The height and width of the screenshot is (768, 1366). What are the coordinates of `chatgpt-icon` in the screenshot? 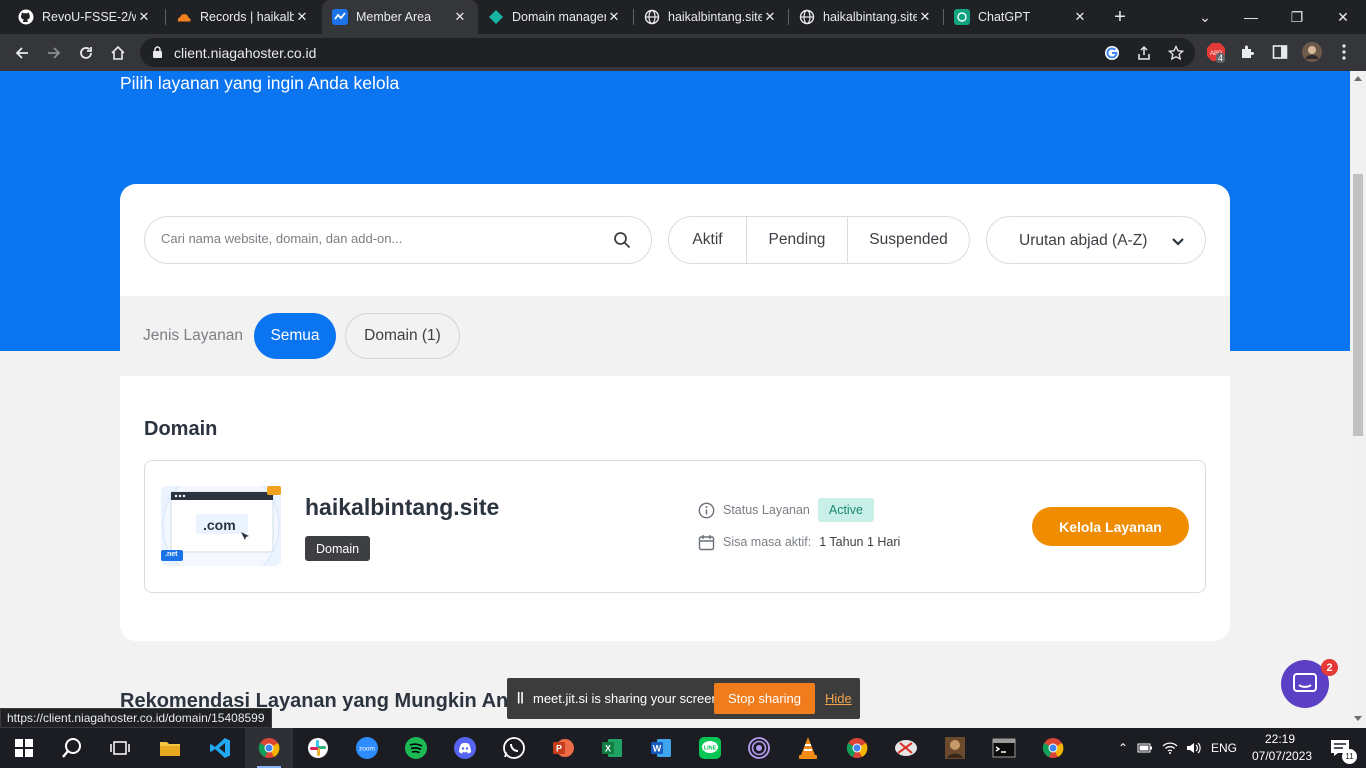 It's located at (962, 17).